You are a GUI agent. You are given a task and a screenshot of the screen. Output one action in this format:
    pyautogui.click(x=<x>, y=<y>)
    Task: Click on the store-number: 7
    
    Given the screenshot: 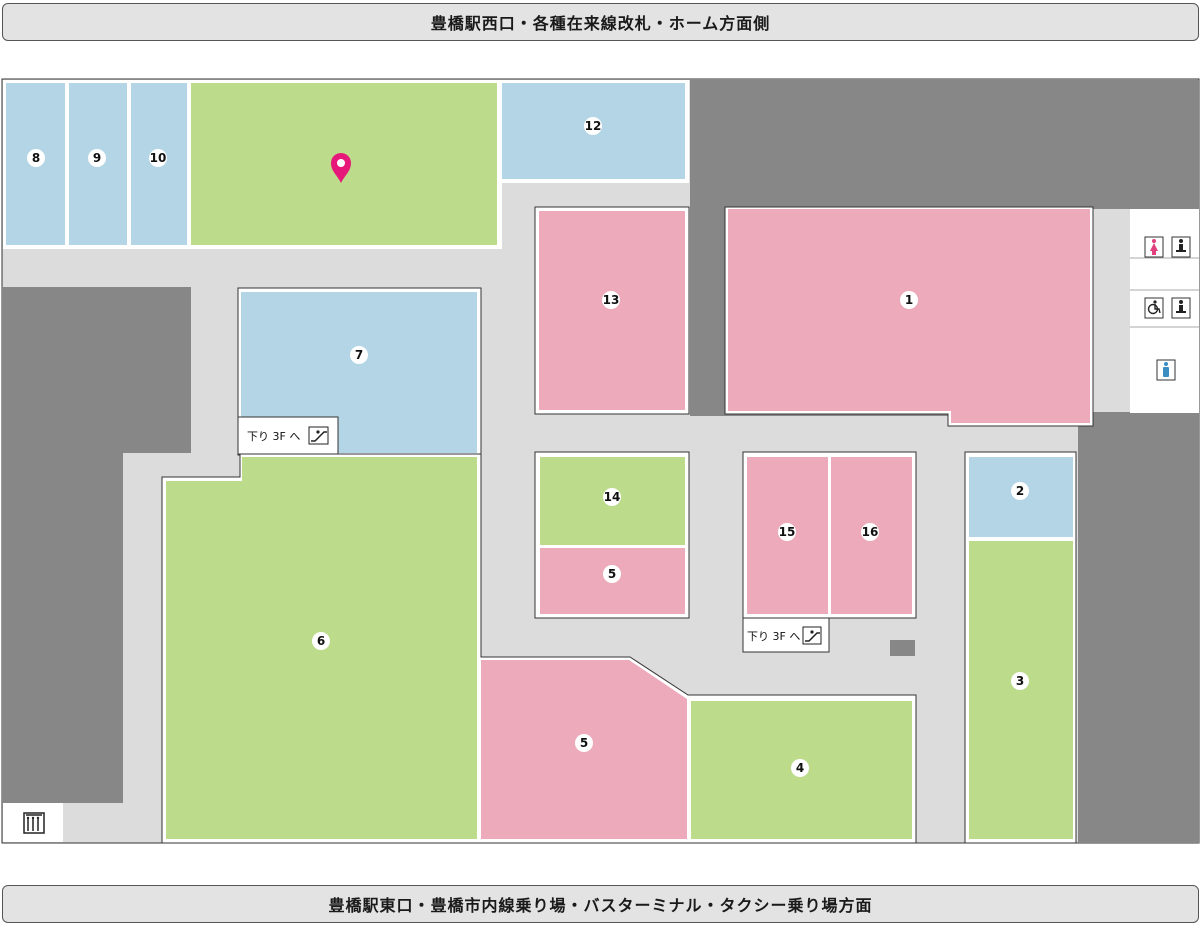 What is the action you would take?
    pyautogui.click(x=359, y=355)
    